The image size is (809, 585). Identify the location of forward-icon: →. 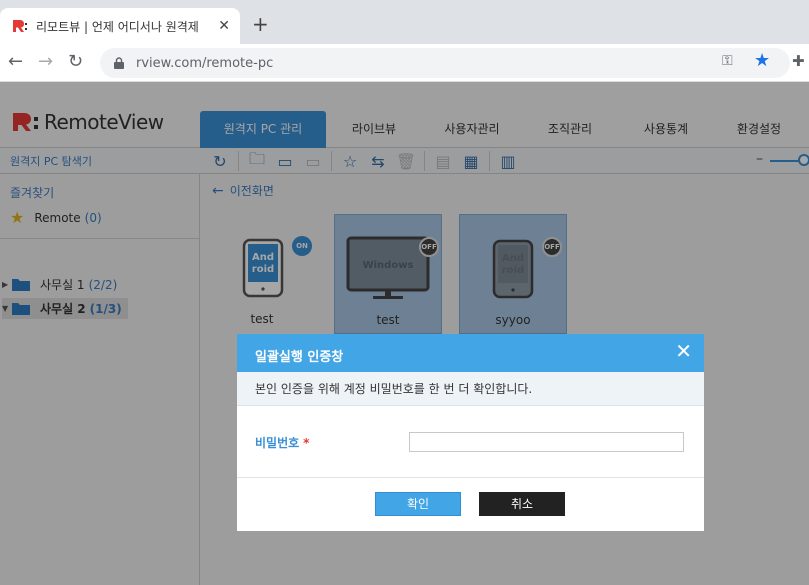
(45, 62).